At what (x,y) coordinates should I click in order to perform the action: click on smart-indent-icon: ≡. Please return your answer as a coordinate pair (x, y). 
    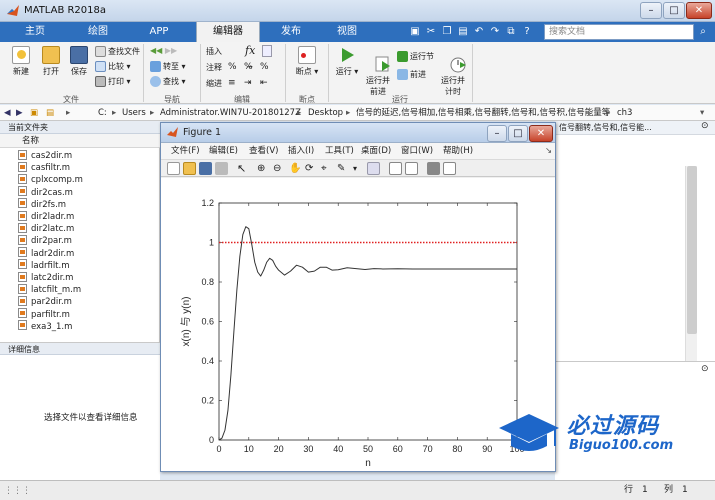
    Looking at the image, I should click on (232, 83).